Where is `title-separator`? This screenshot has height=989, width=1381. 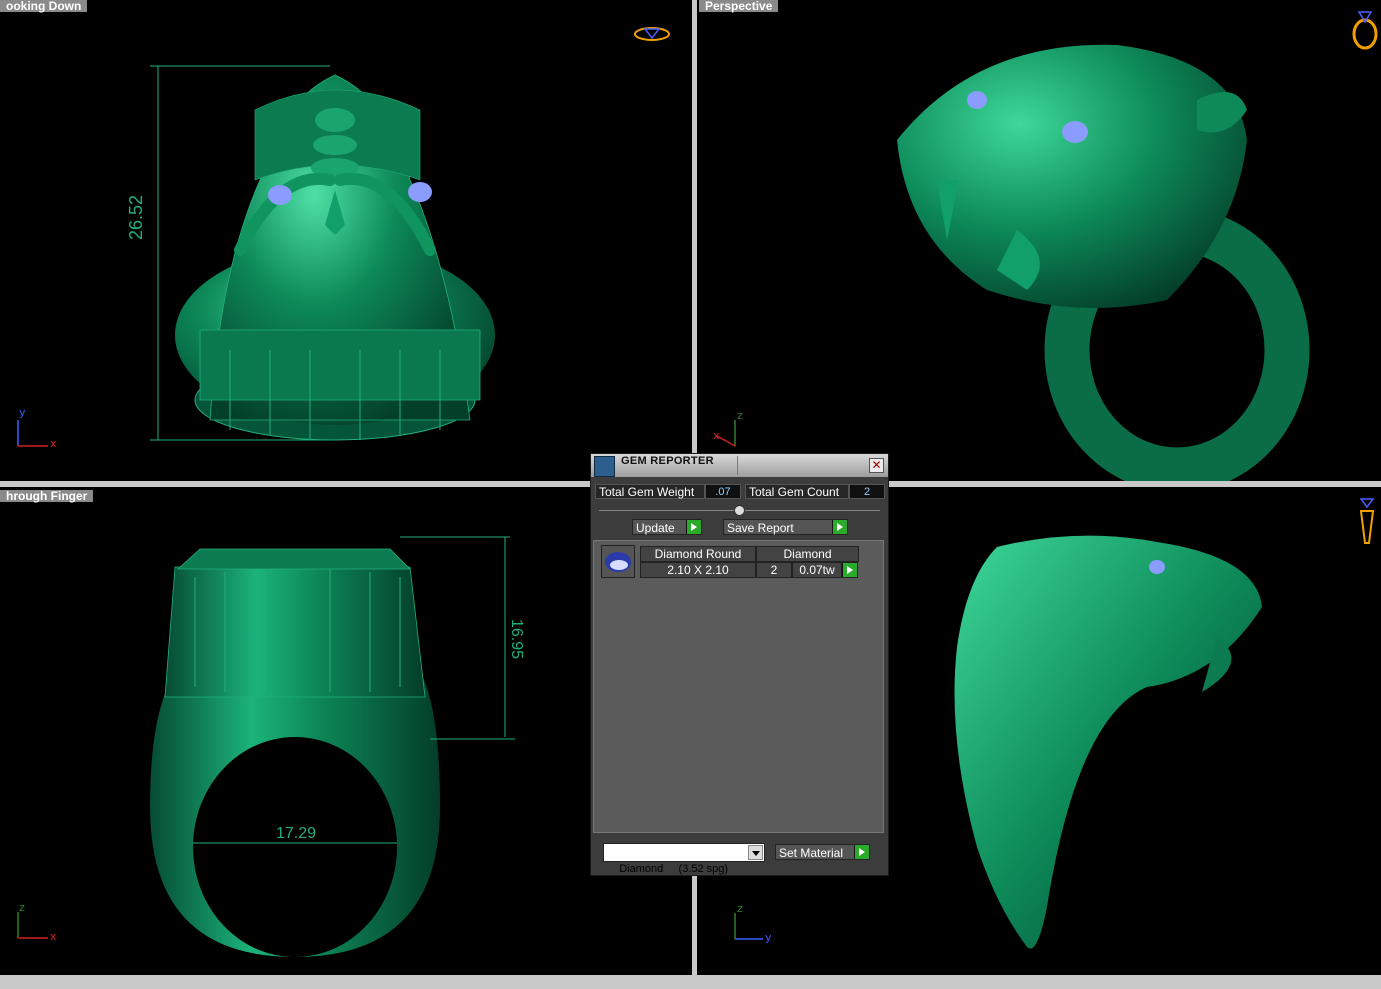 title-separator is located at coordinates (737, 465).